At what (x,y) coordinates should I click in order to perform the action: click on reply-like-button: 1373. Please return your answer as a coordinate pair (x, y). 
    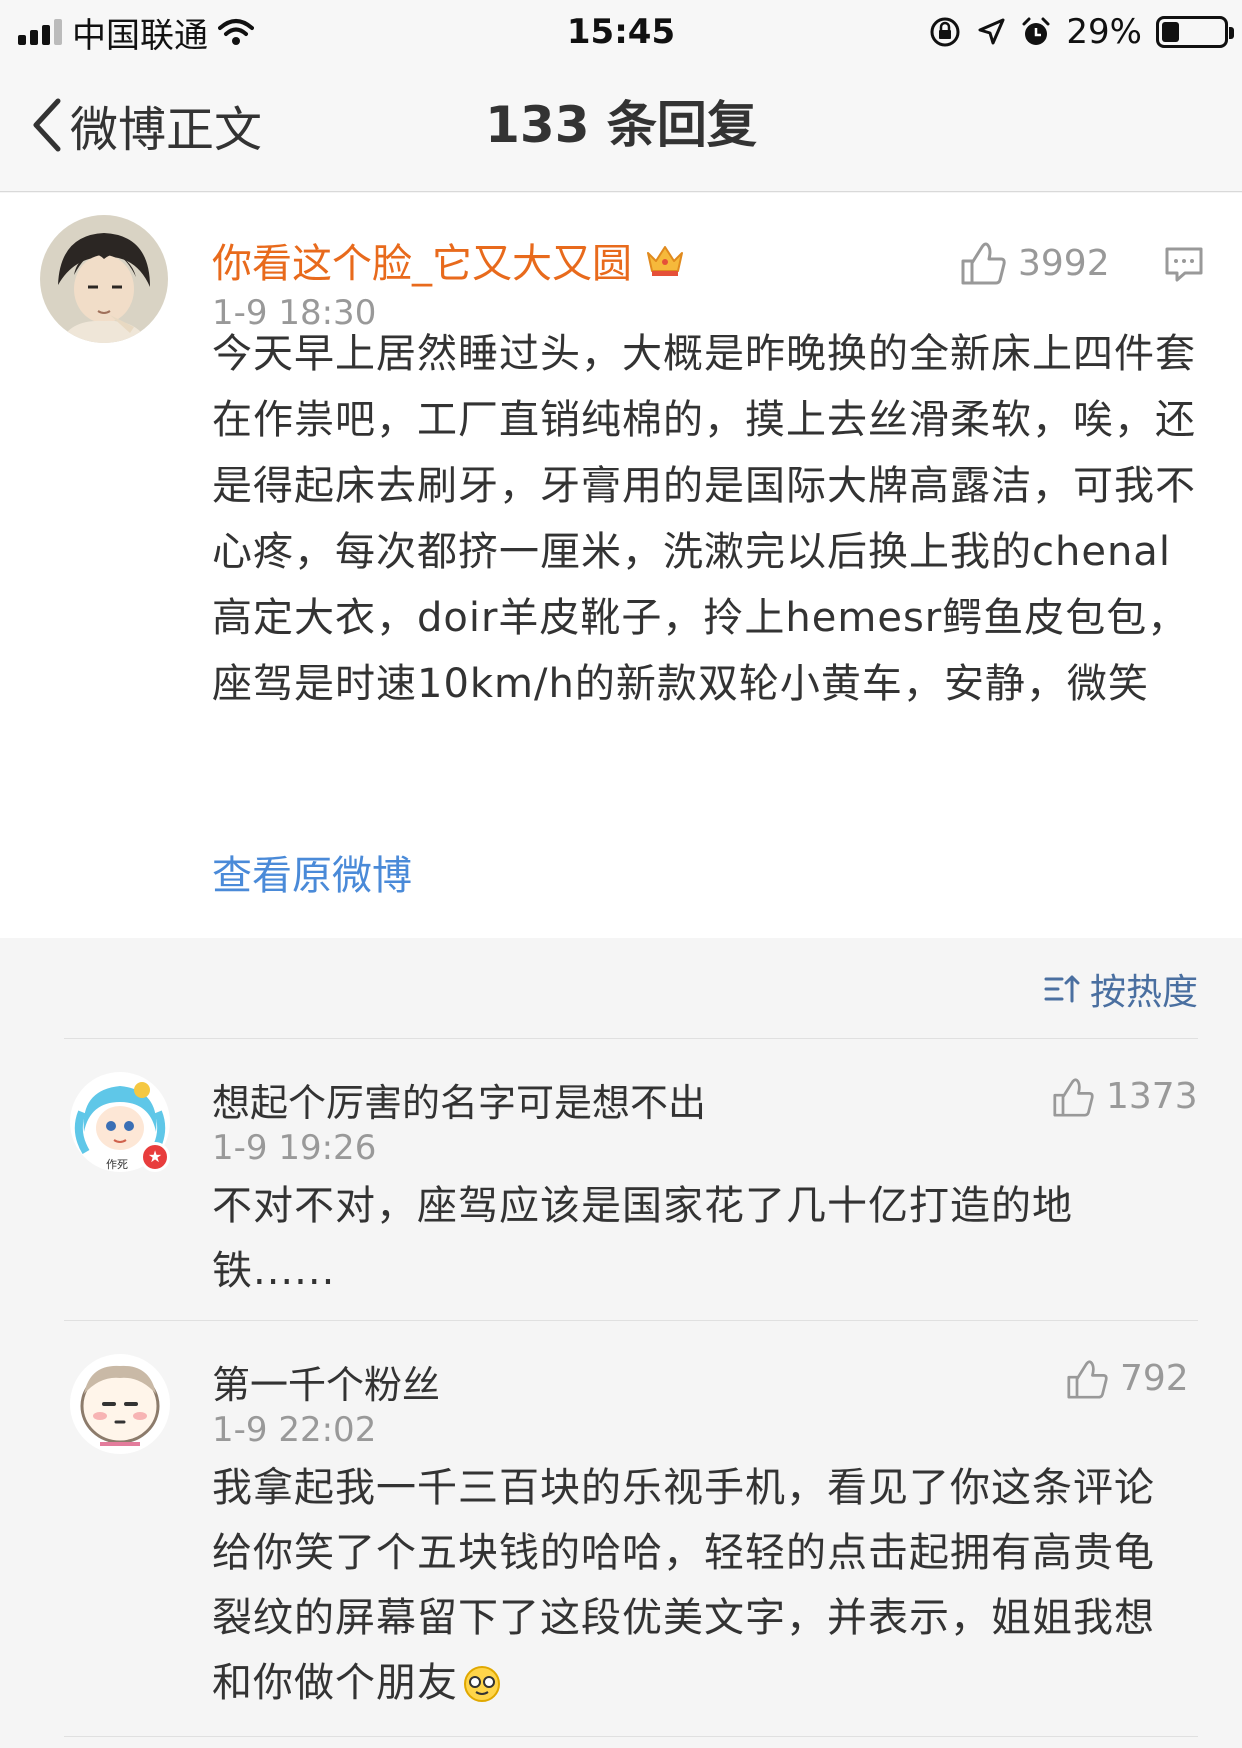
    Looking at the image, I should click on (1125, 1096).